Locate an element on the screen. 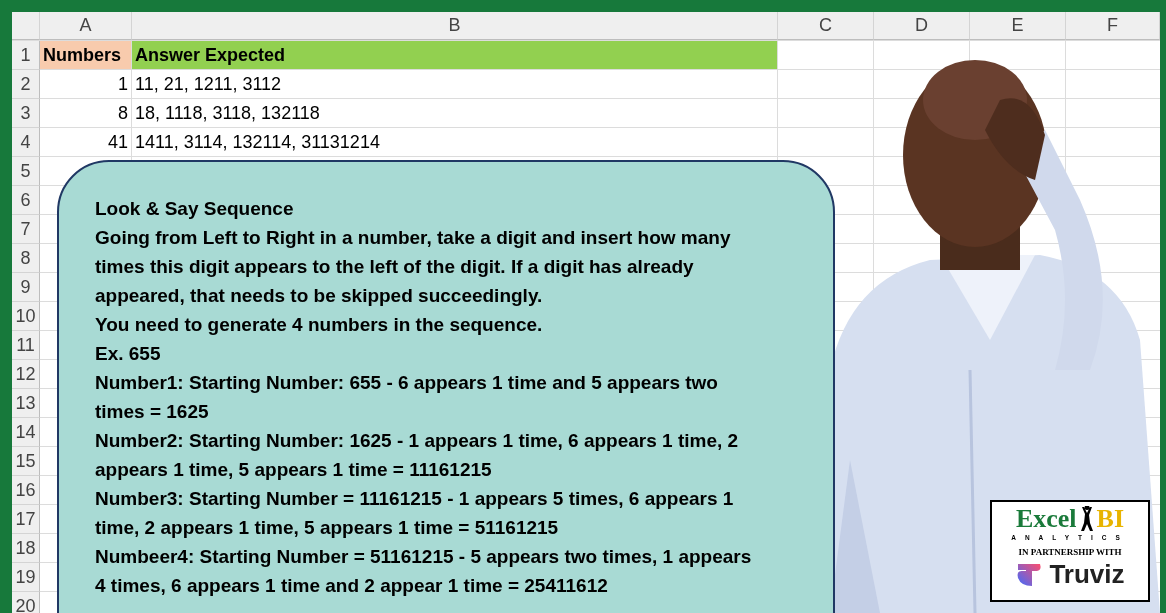  row-header: 6 is located at coordinates (26, 200).